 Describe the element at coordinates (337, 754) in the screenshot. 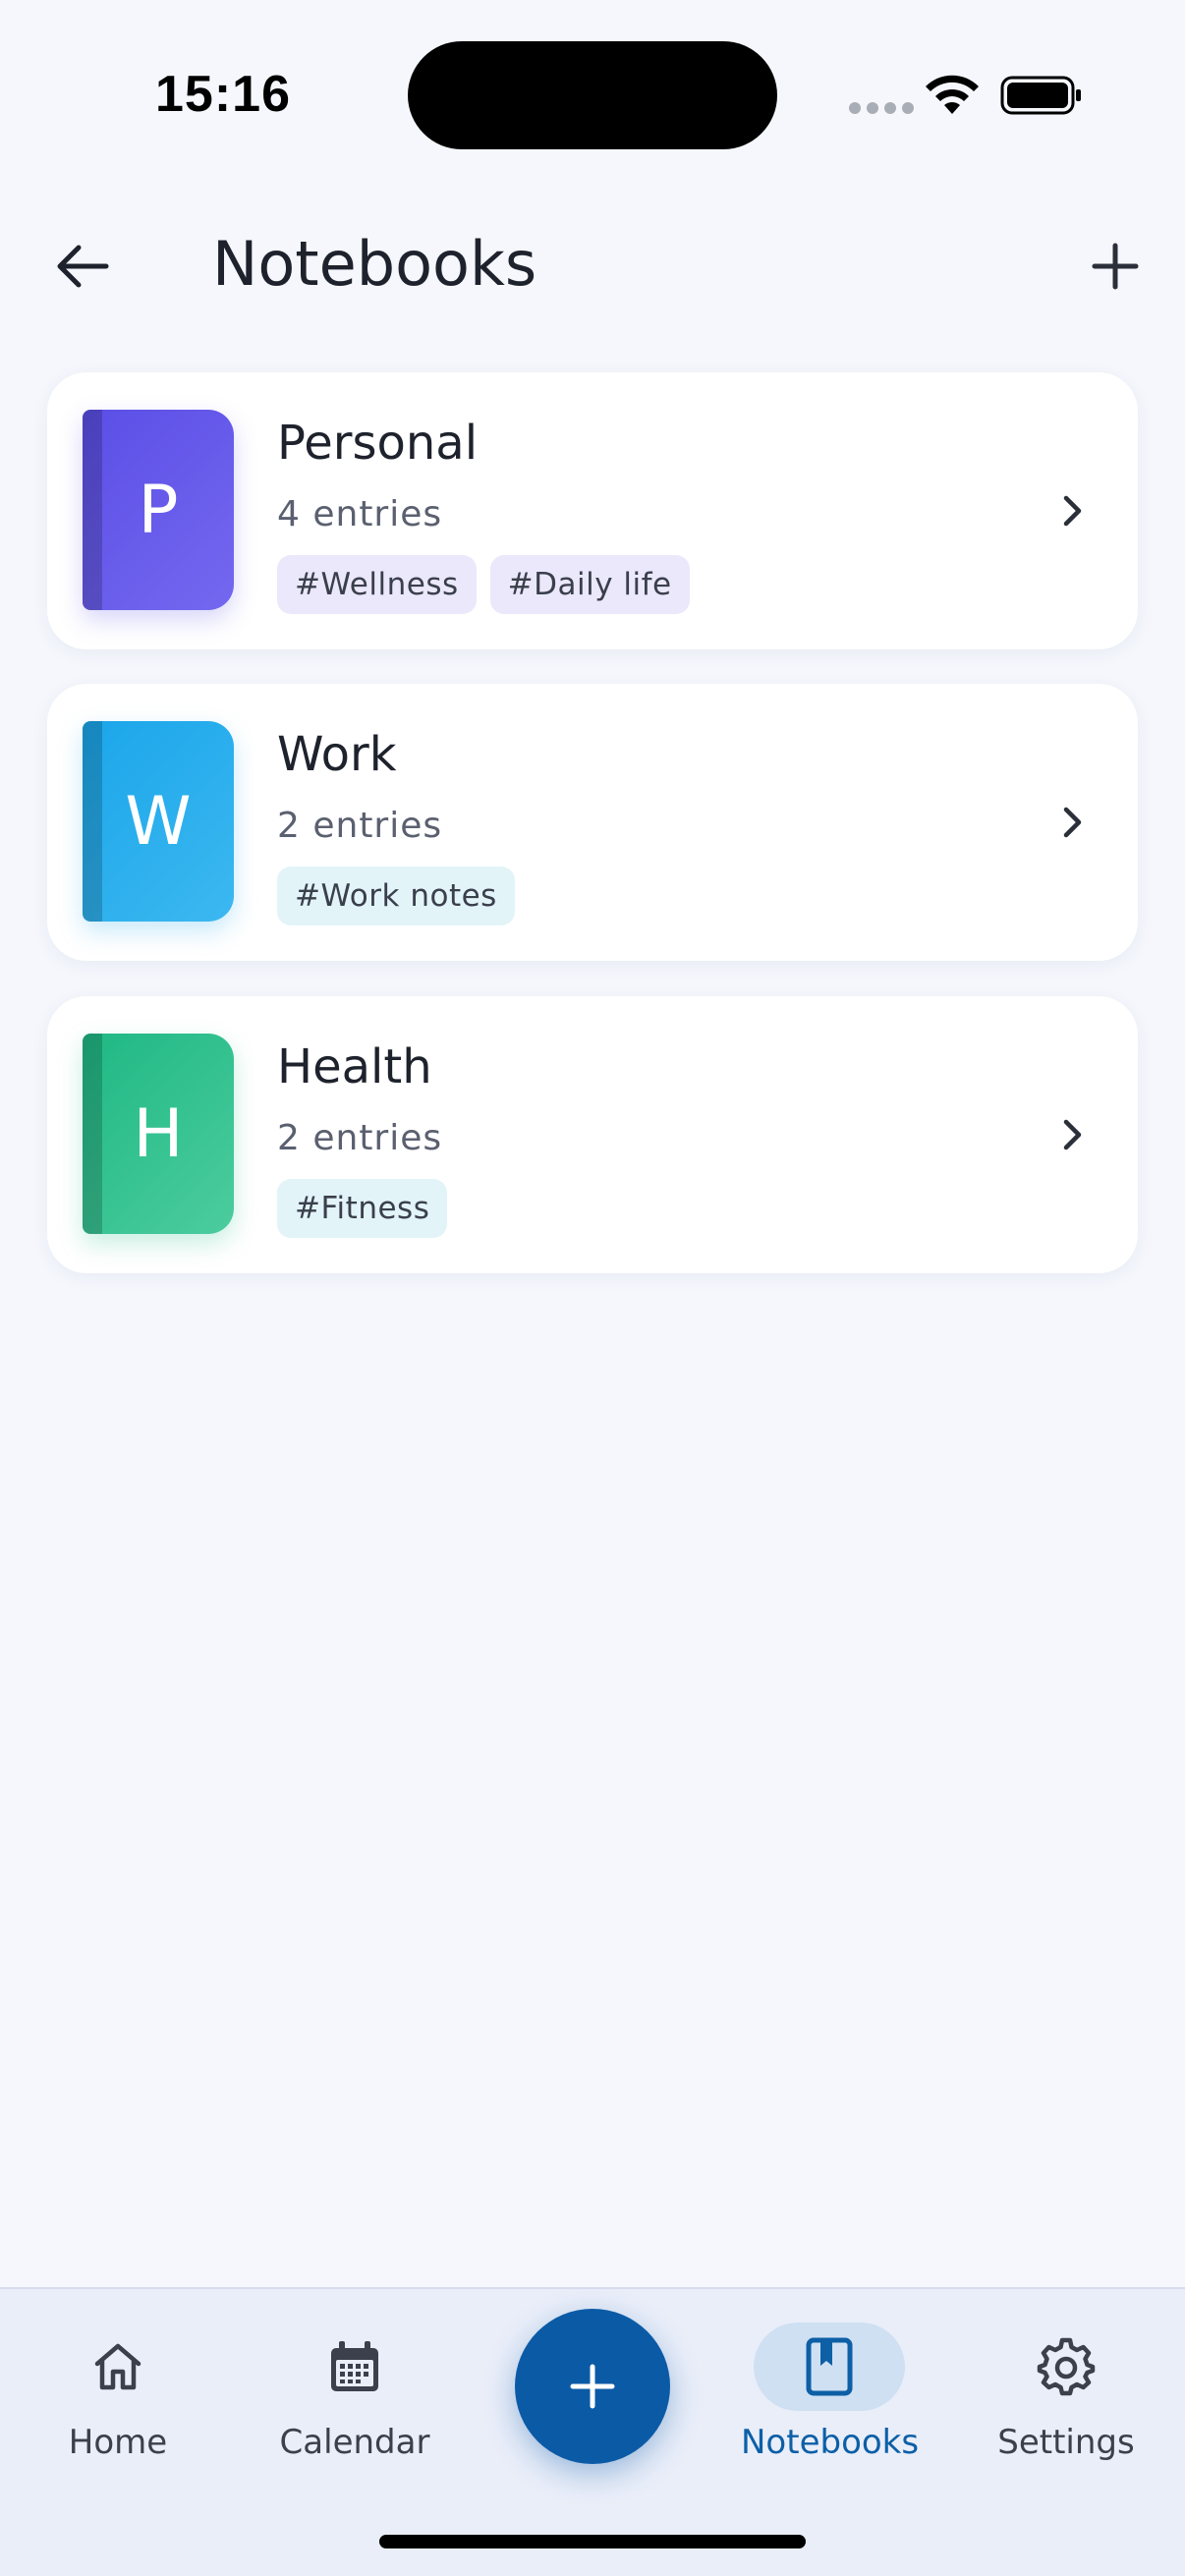

I see `notebook-name: Work` at that location.